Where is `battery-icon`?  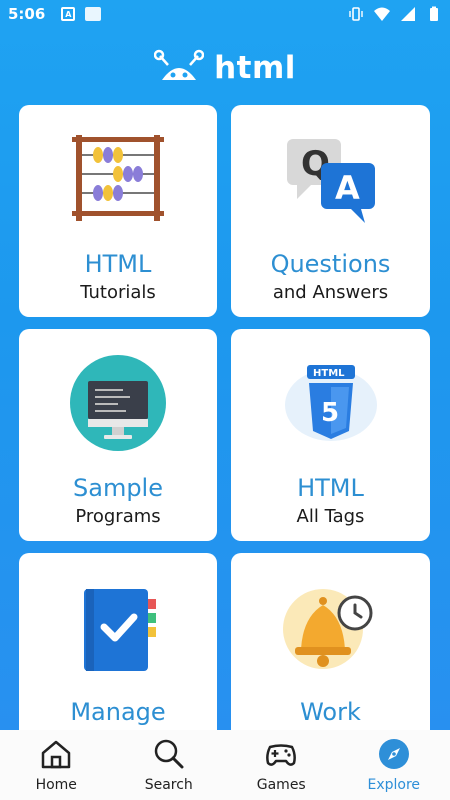 battery-icon is located at coordinates (434, 13).